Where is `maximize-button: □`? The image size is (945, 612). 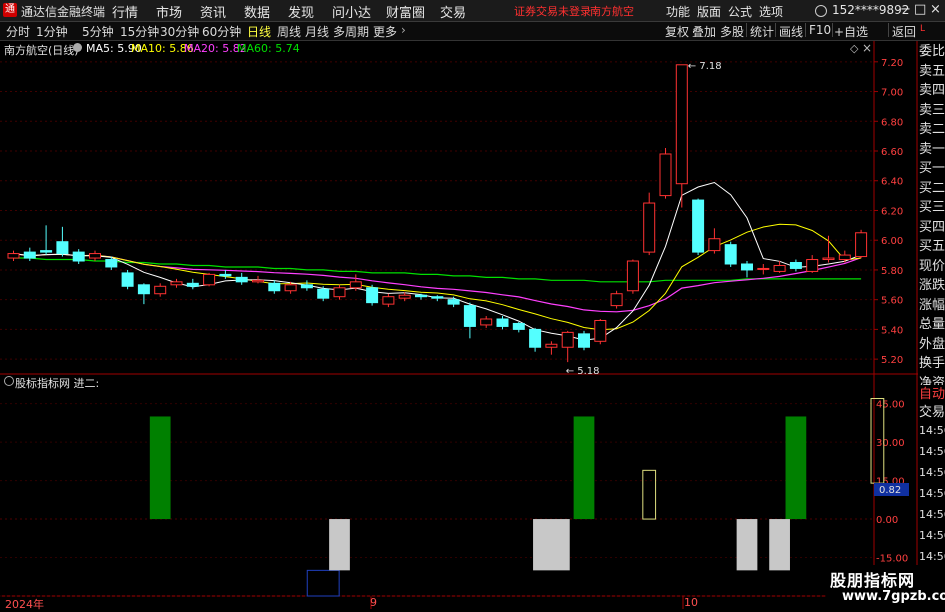
maximize-button: □ is located at coordinates (920, 9).